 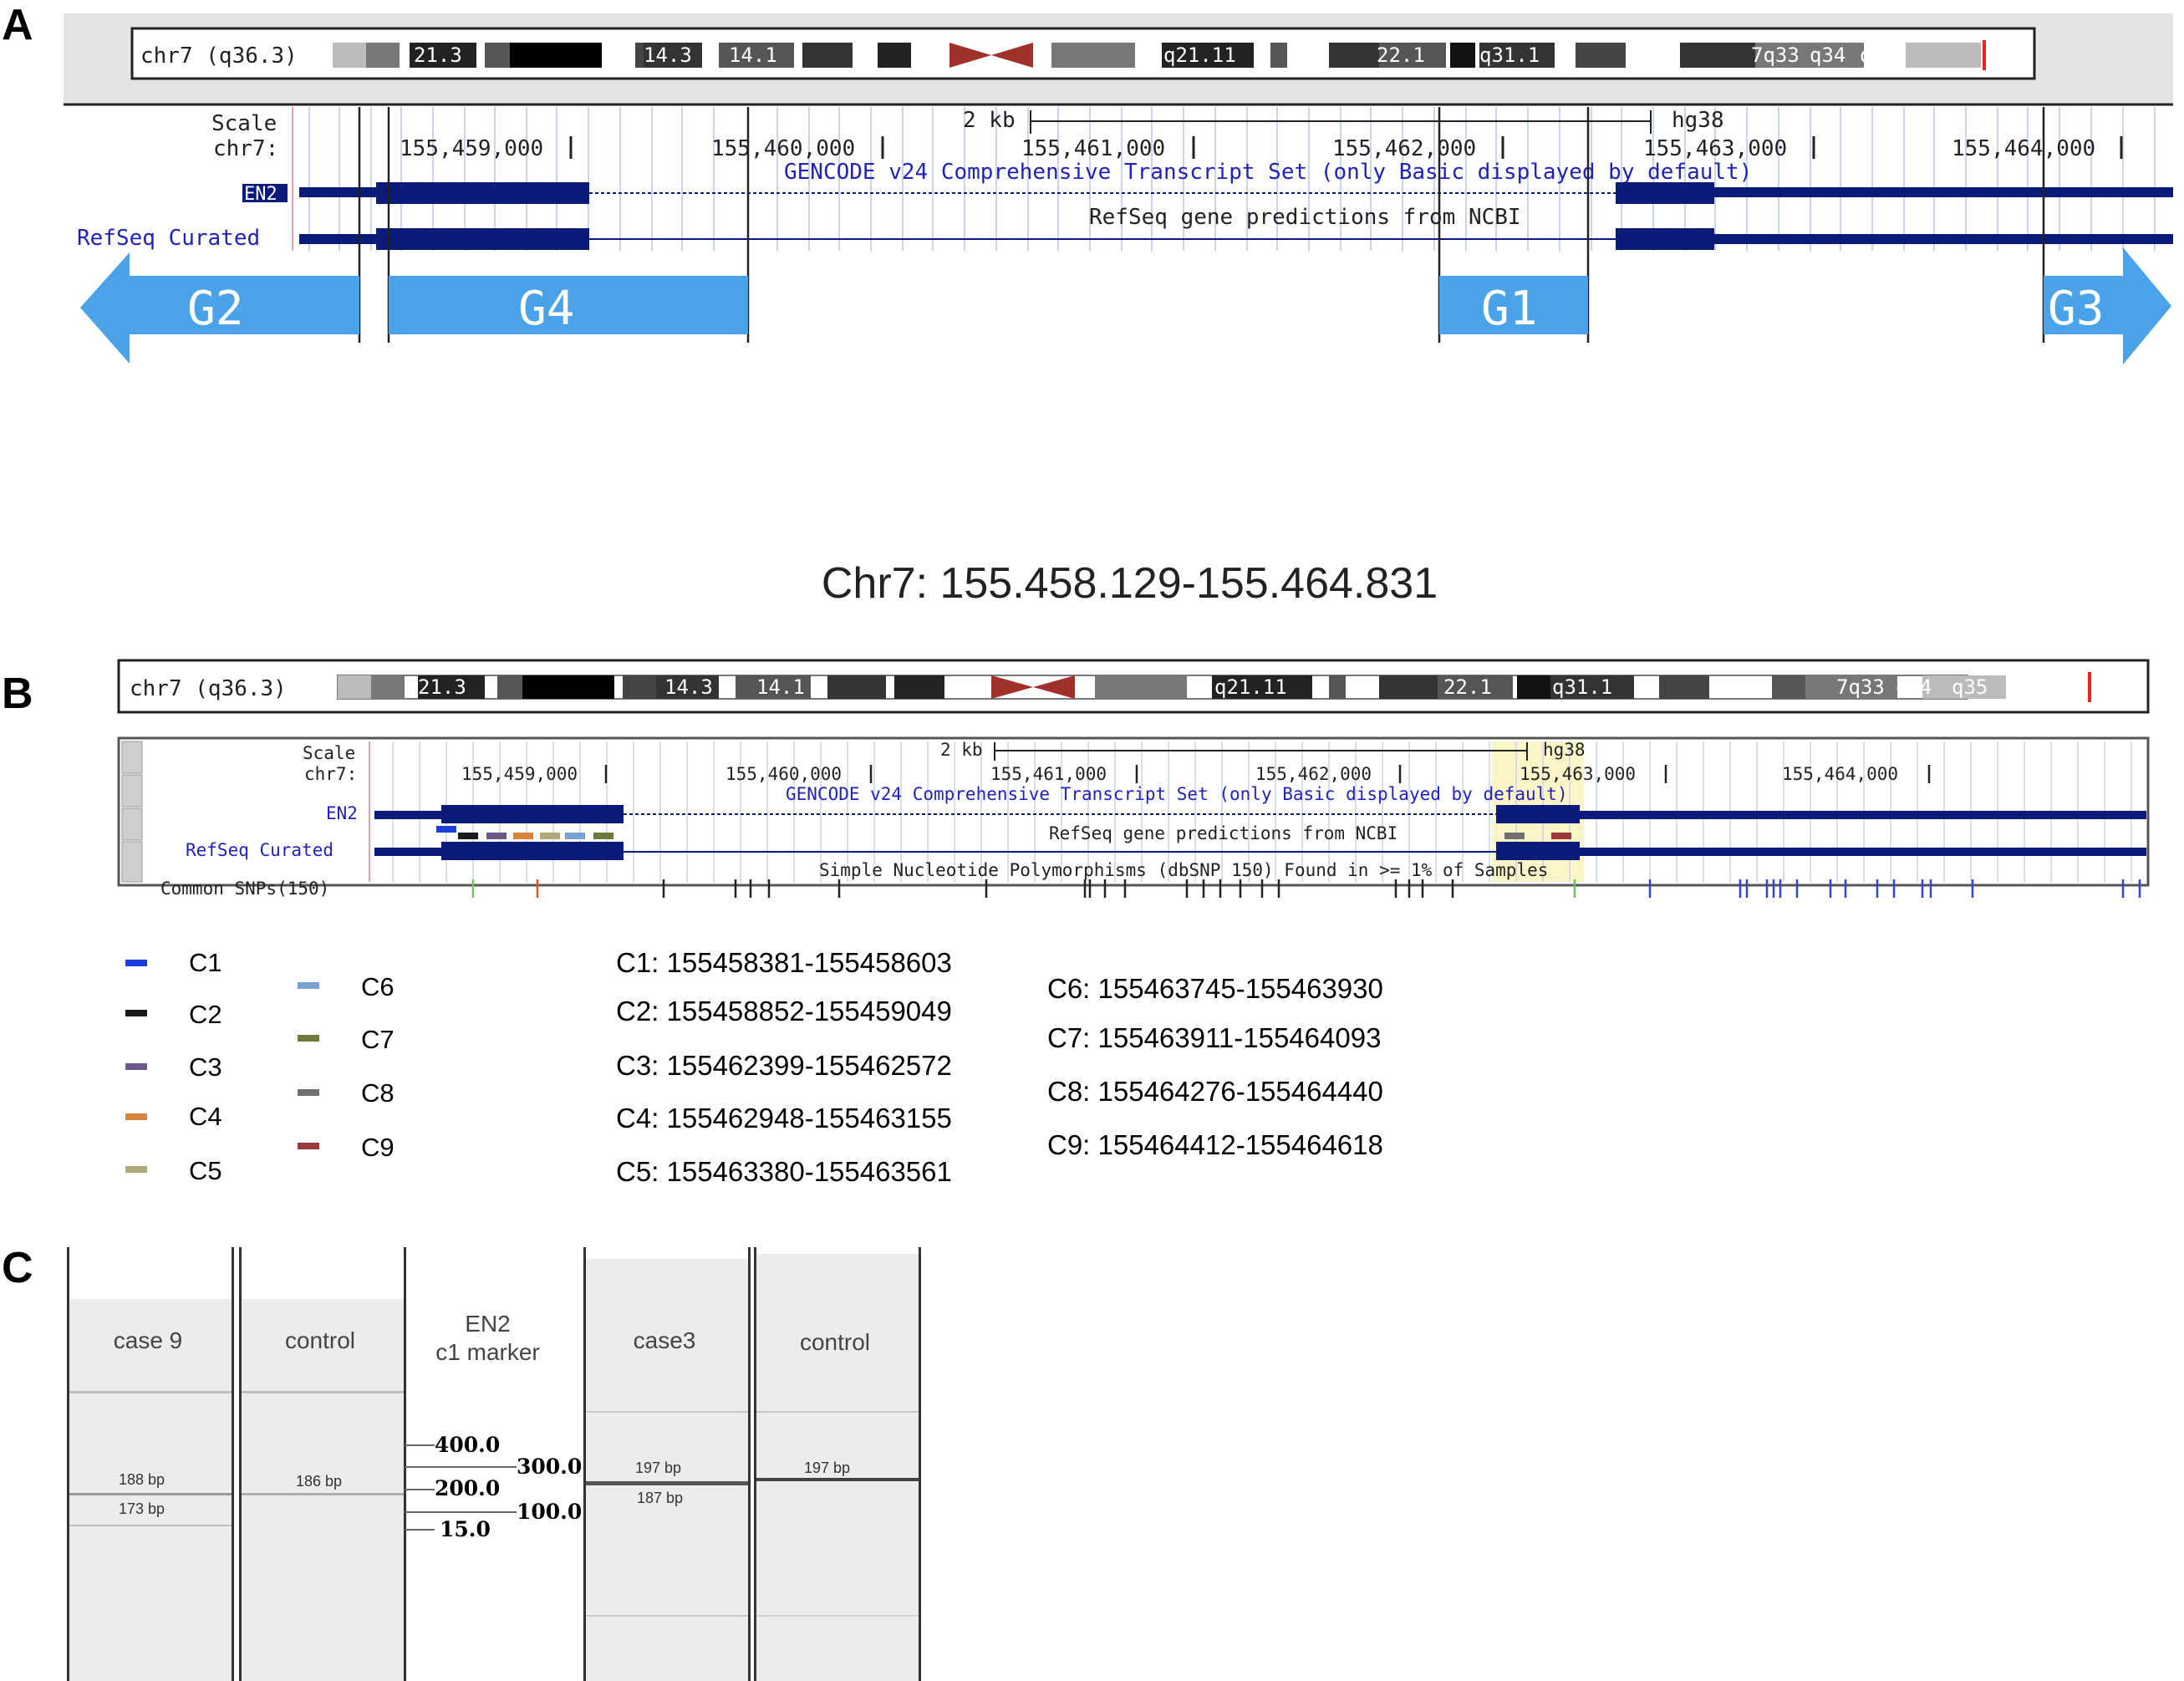 I want to click on chr-label-a: chr7:, so click(x=245, y=149).